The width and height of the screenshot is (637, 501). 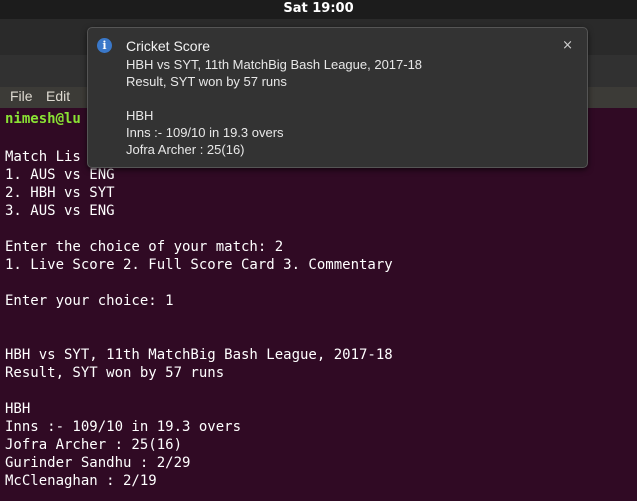 I want to click on notification-line: Result, SYT won by 57 runs, so click(x=206, y=81).